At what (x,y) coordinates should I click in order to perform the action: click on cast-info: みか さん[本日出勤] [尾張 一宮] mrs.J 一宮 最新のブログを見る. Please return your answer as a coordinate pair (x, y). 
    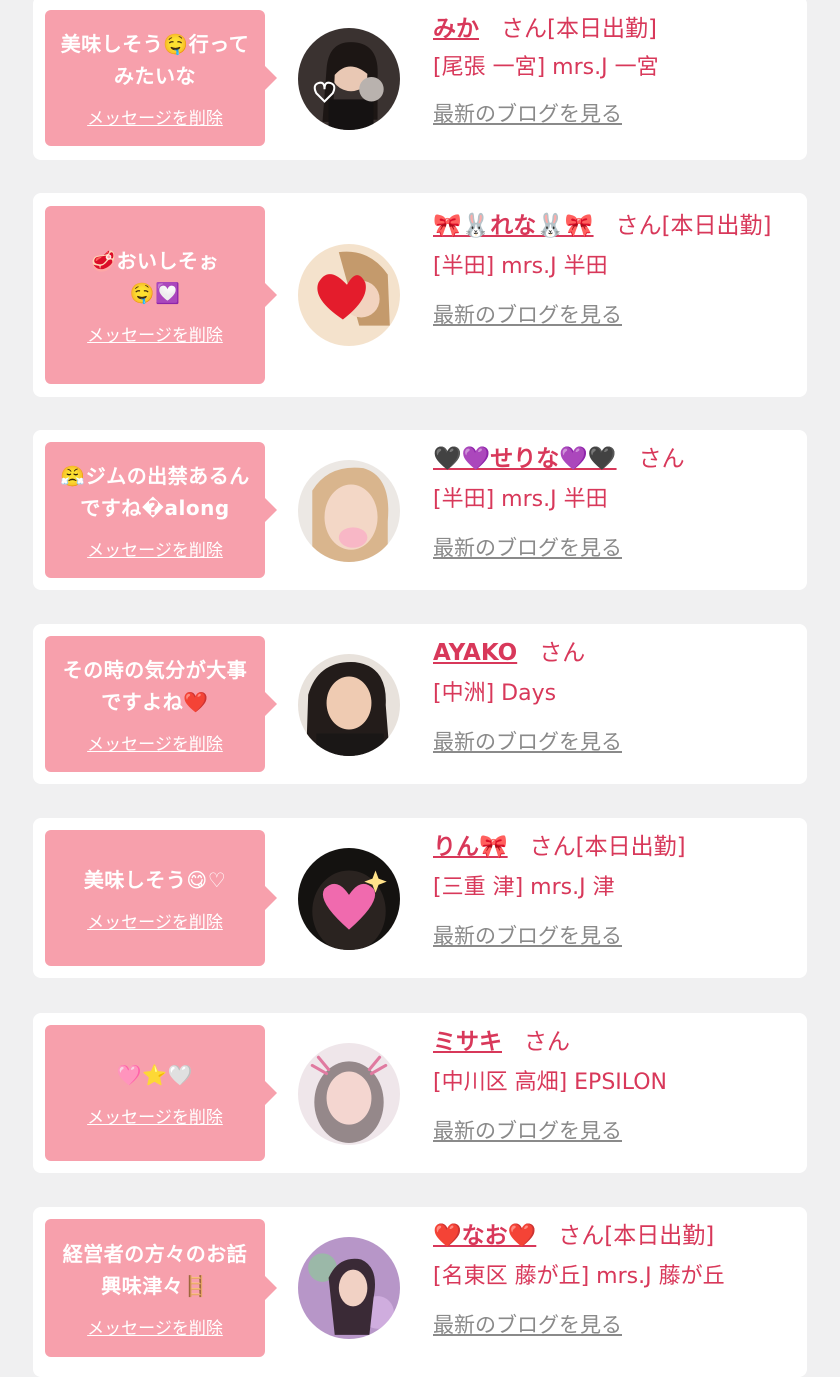
    Looking at the image, I should click on (608, 70).